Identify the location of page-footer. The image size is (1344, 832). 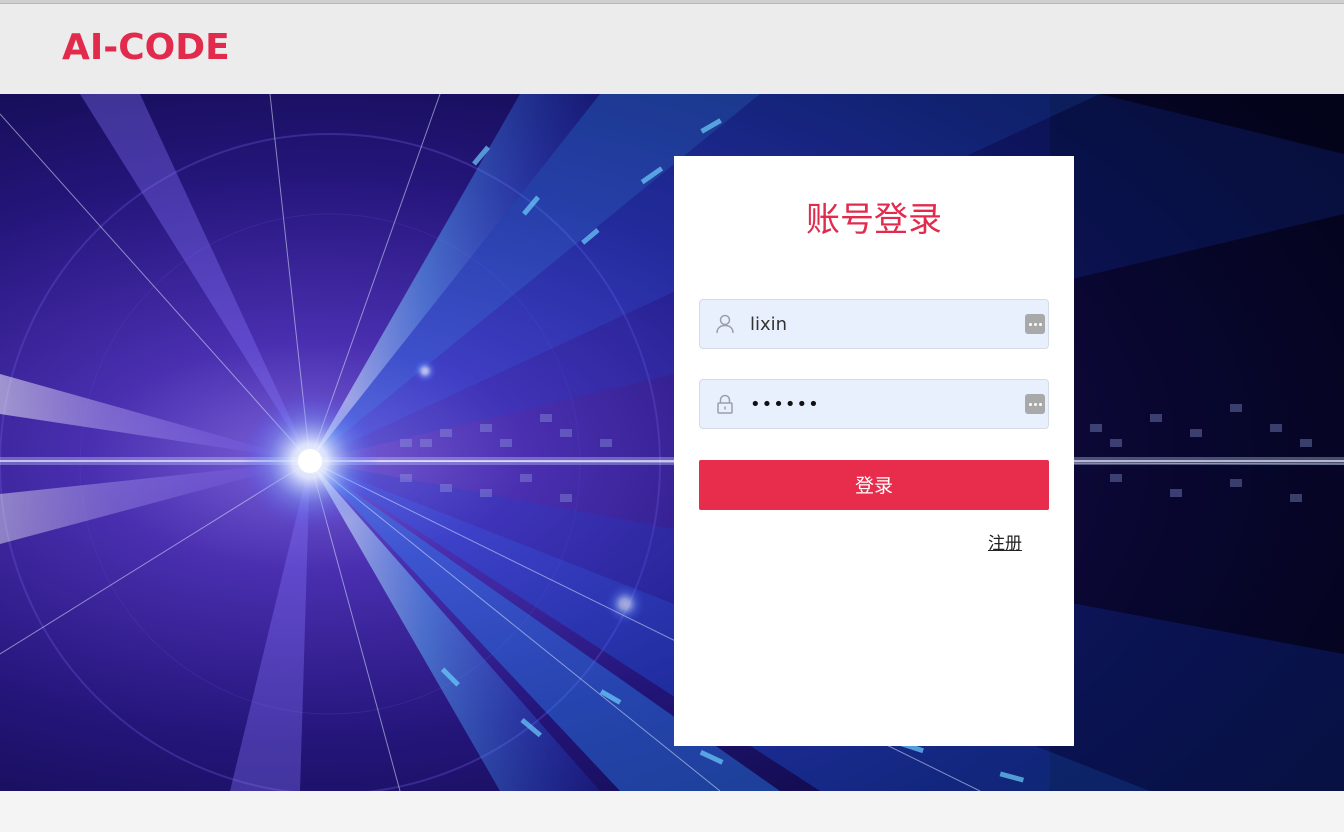
(672, 811).